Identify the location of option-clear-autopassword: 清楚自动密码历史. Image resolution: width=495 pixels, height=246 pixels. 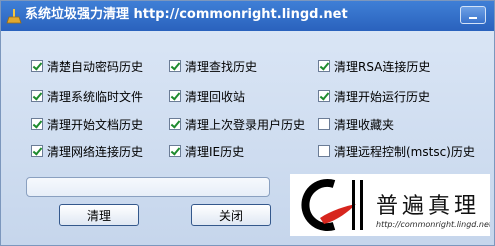
(87, 66).